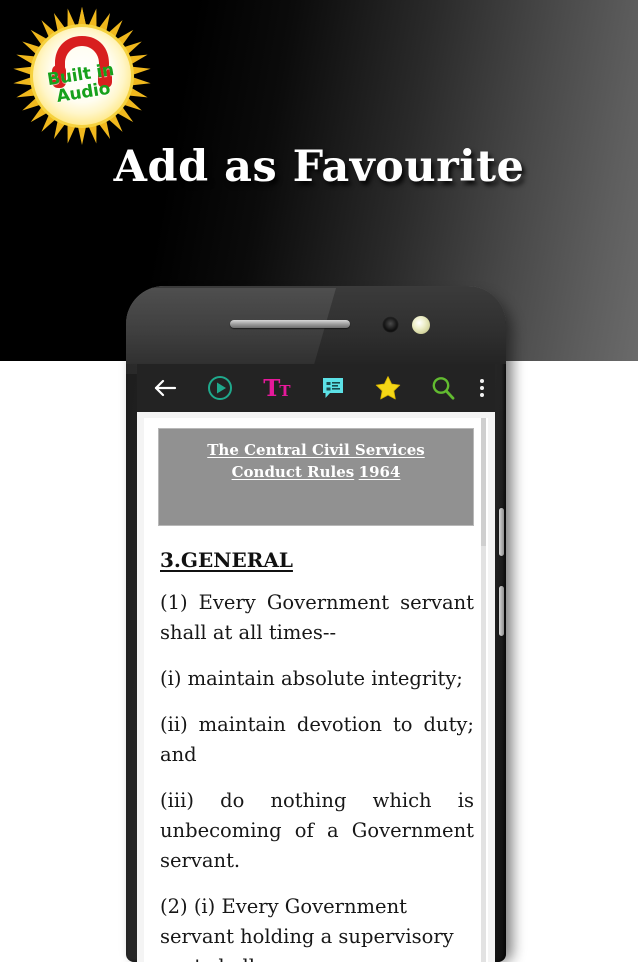 This screenshot has width=638, height=962. What do you see at coordinates (82, 76) in the screenshot?
I see `built-in-audio-badge: Built in Audio` at bounding box center [82, 76].